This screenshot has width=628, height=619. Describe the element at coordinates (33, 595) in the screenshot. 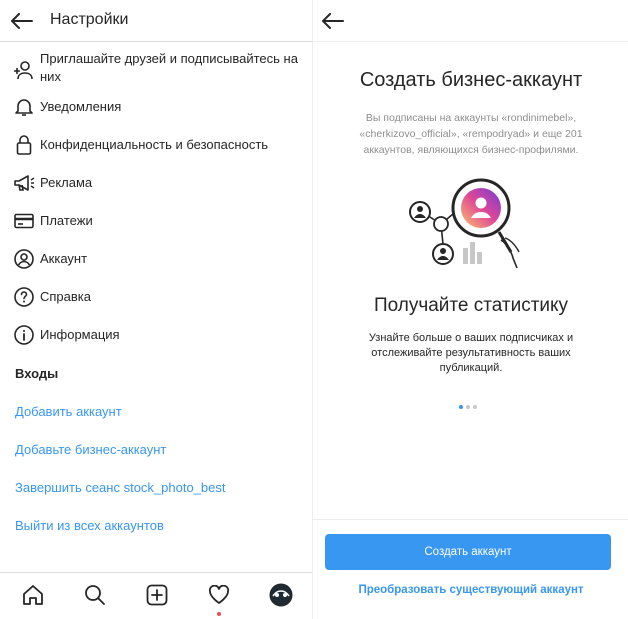

I see `home-icon` at that location.